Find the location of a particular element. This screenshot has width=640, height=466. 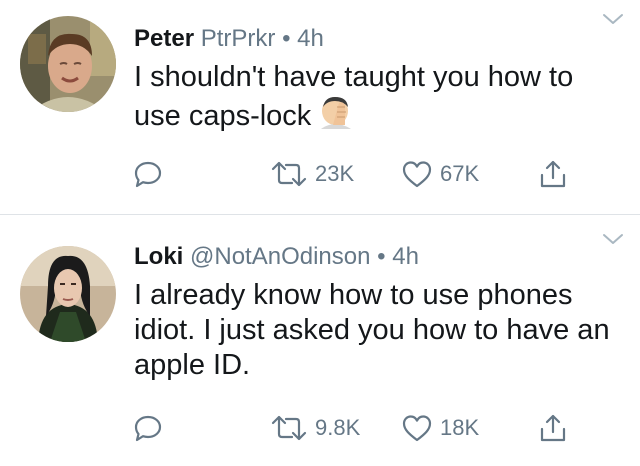

like-button: 67K is located at coordinates (440, 174).